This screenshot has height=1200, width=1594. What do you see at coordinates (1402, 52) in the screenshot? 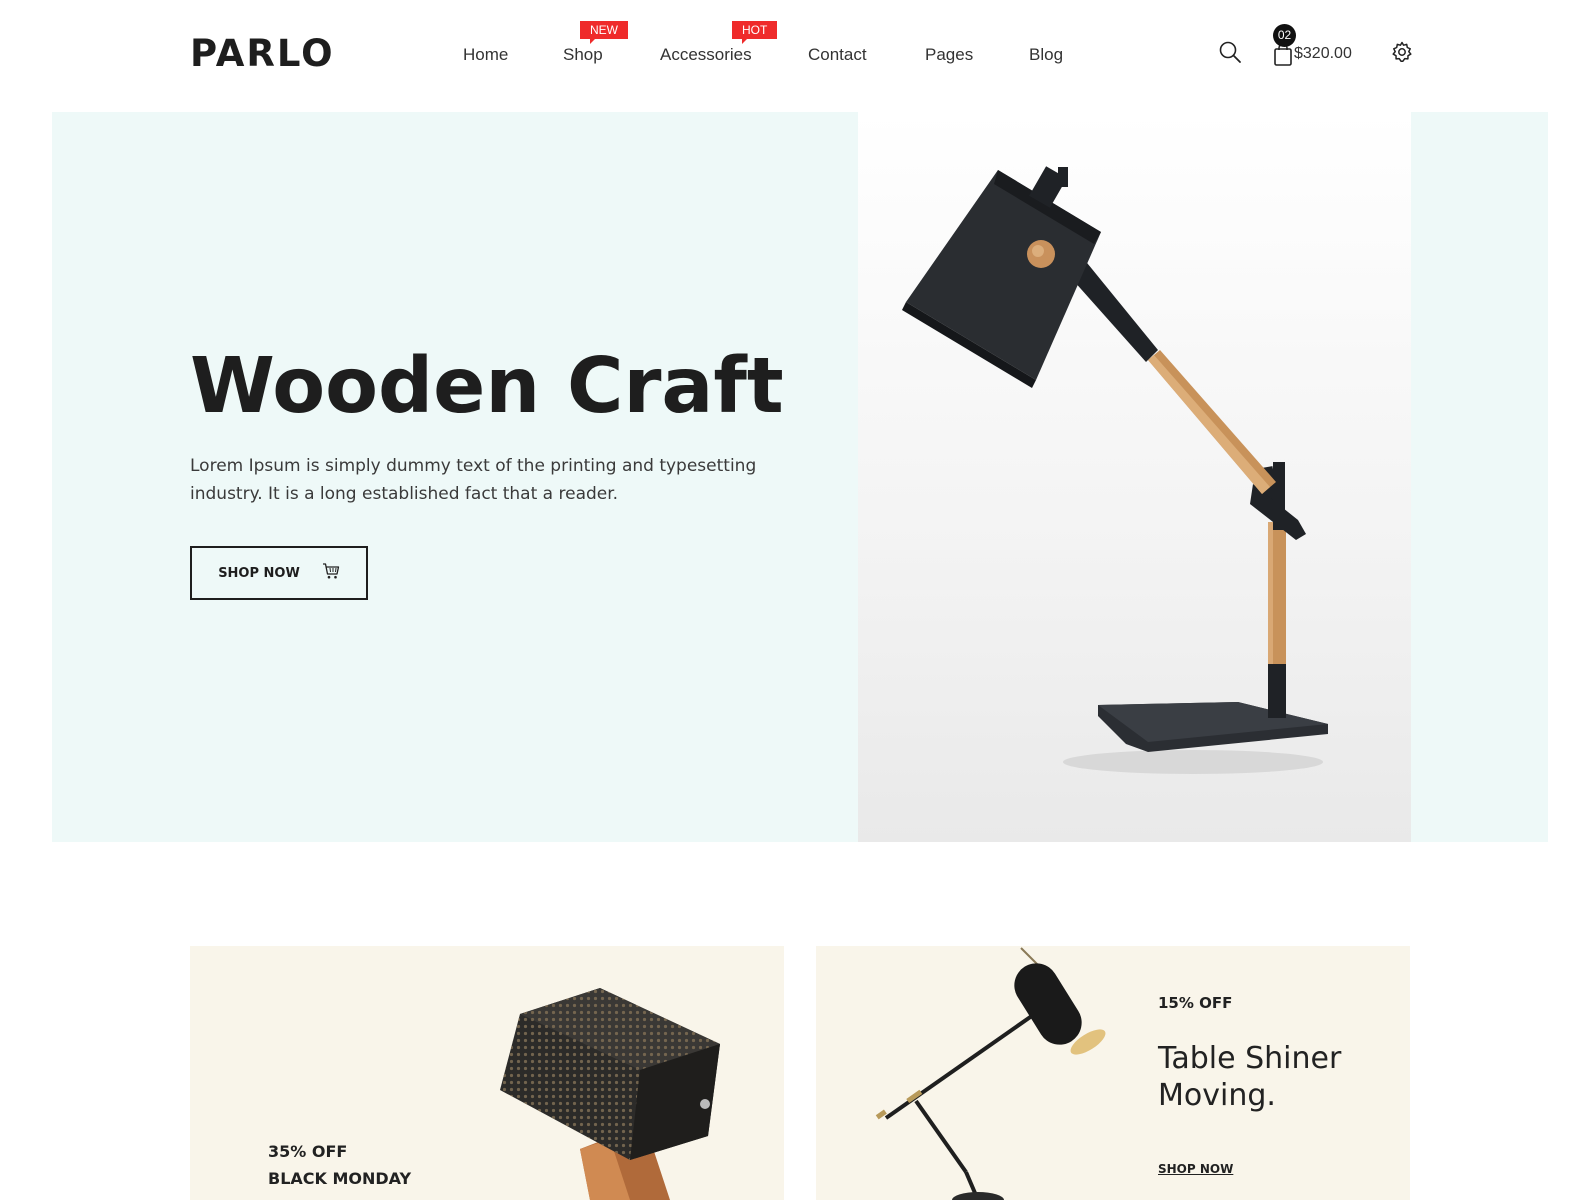
I see `gear-icon` at bounding box center [1402, 52].